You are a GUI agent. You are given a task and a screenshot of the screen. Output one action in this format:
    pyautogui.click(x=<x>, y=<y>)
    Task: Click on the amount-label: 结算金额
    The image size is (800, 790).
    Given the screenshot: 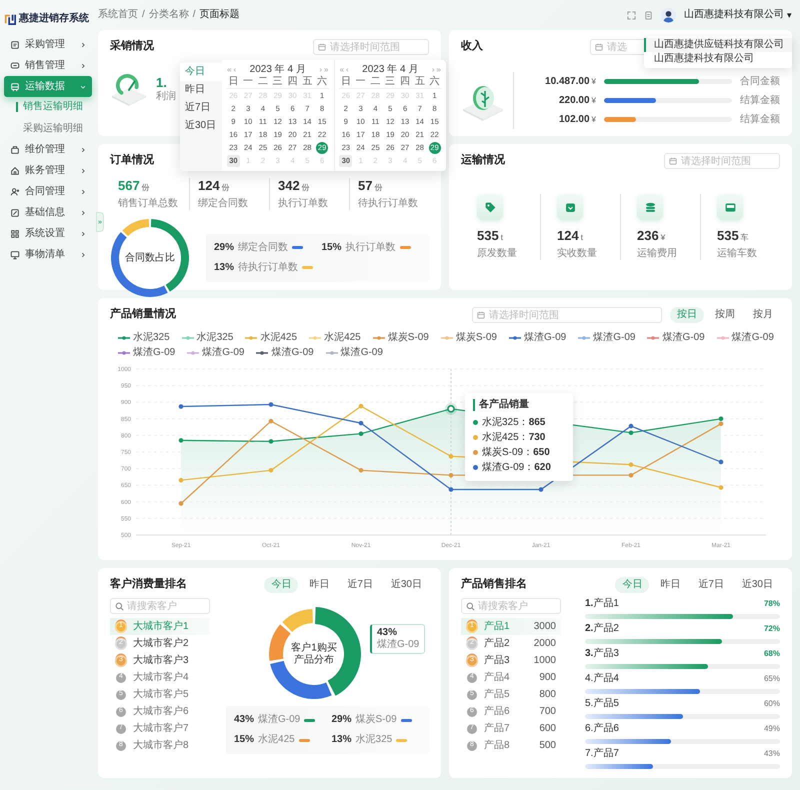 What is the action you would take?
    pyautogui.click(x=760, y=100)
    